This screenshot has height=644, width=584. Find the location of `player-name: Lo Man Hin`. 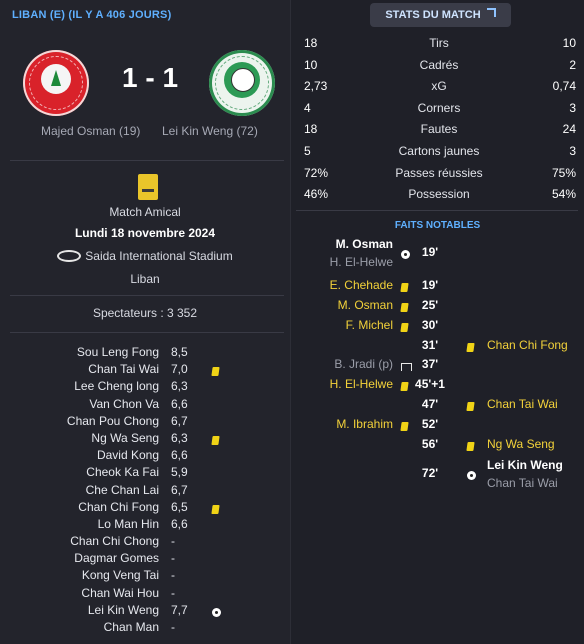

player-name: Lo Man Hin is located at coordinates (128, 524).